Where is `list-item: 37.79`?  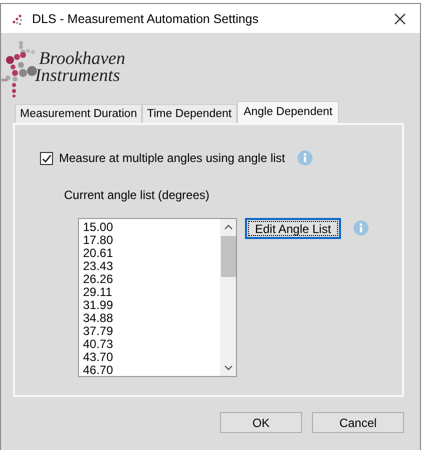
list-item: 37.79 is located at coordinates (151, 331).